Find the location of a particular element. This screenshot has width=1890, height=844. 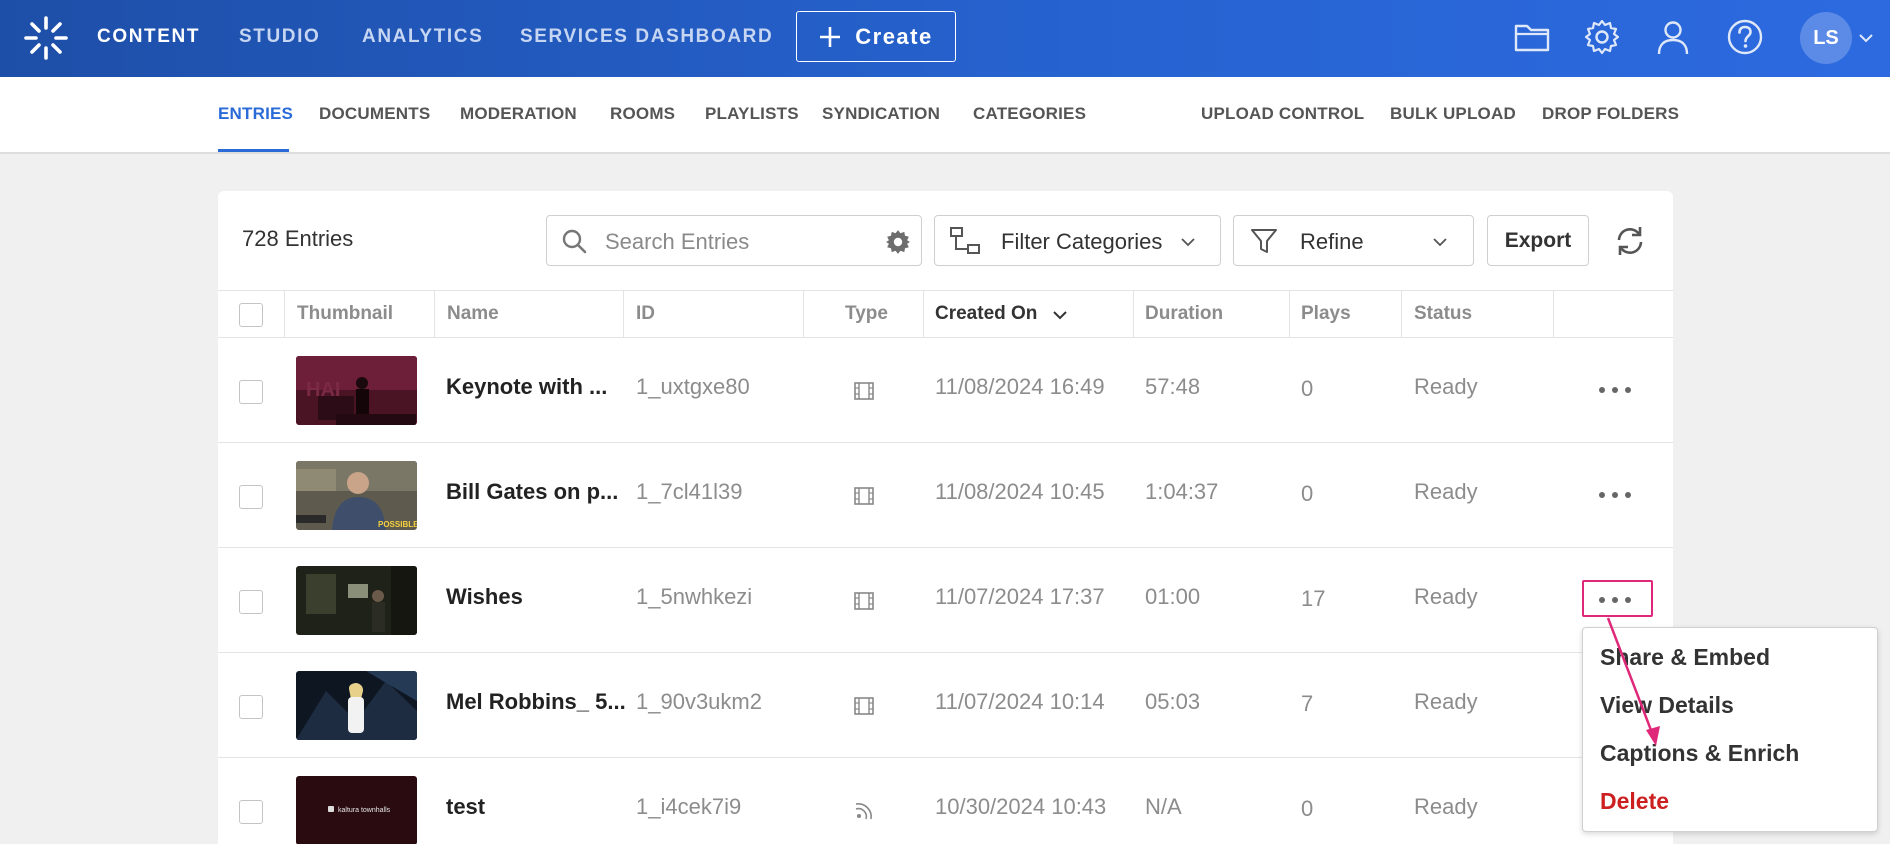

filter-funnel-icon is located at coordinates (1264, 241).